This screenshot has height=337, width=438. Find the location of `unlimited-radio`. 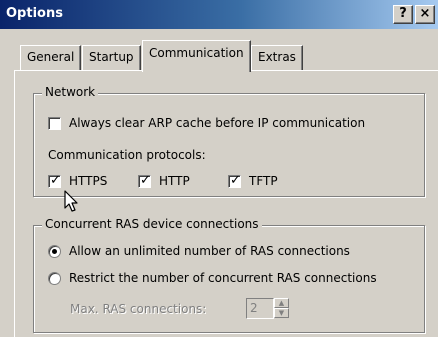

unlimited-radio is located at coordinates (54, 251).